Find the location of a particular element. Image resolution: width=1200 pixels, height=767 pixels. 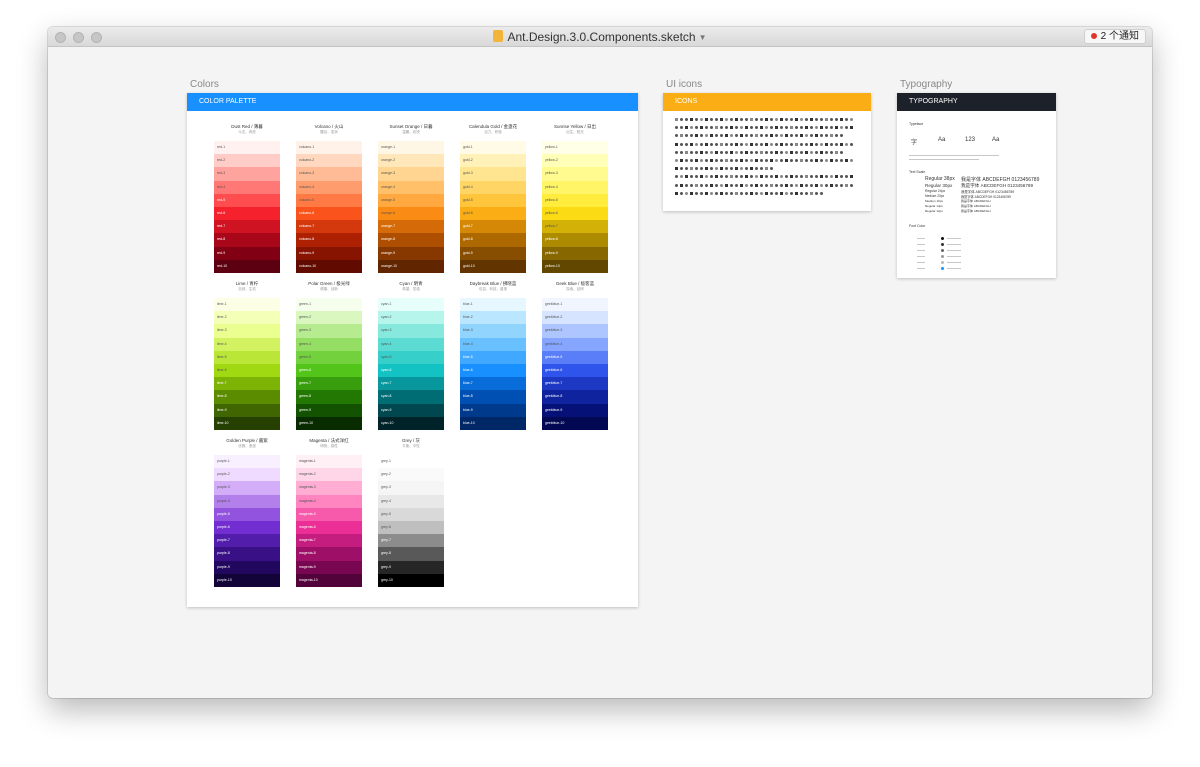

swatch-red-2: red-2 is located at coordinates (247, 161).